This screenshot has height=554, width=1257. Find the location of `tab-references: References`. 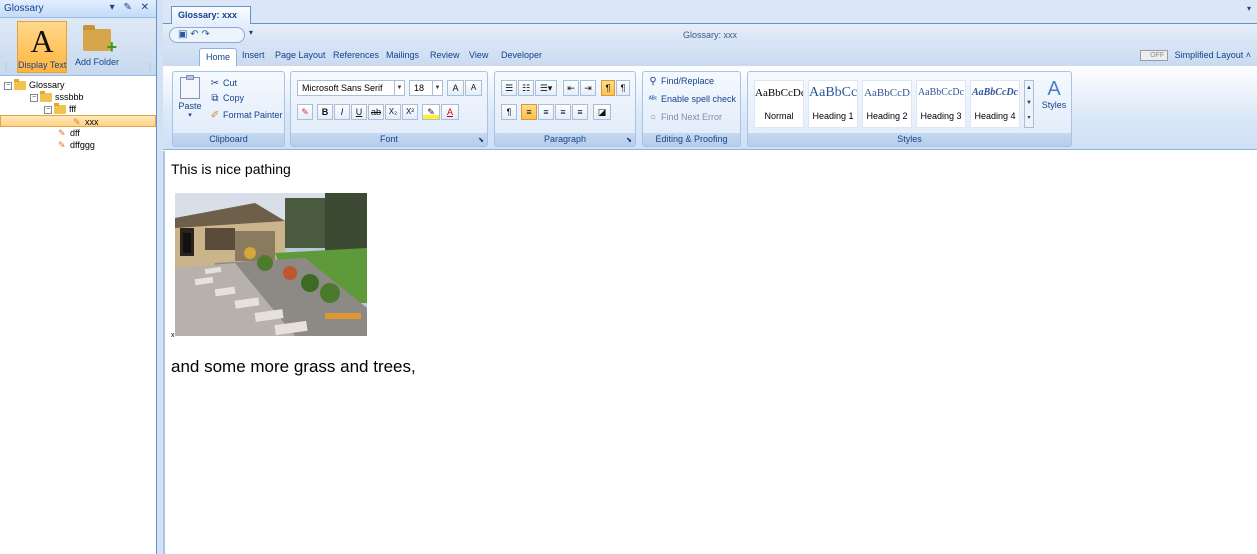

tab-references: References is located at coordinates (356, 55).